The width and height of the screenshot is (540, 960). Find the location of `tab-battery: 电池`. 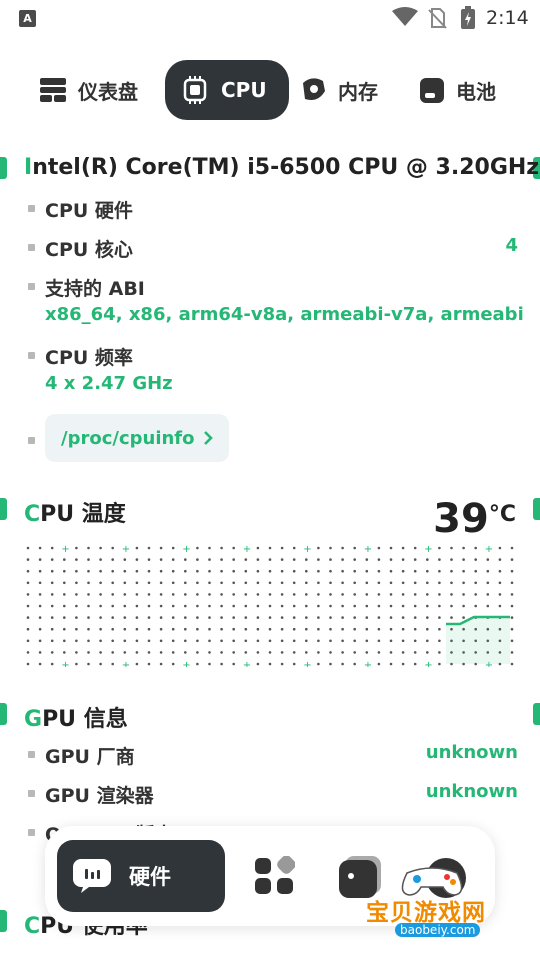

tab-battery: 电池 is located at coordinates (458, 90).